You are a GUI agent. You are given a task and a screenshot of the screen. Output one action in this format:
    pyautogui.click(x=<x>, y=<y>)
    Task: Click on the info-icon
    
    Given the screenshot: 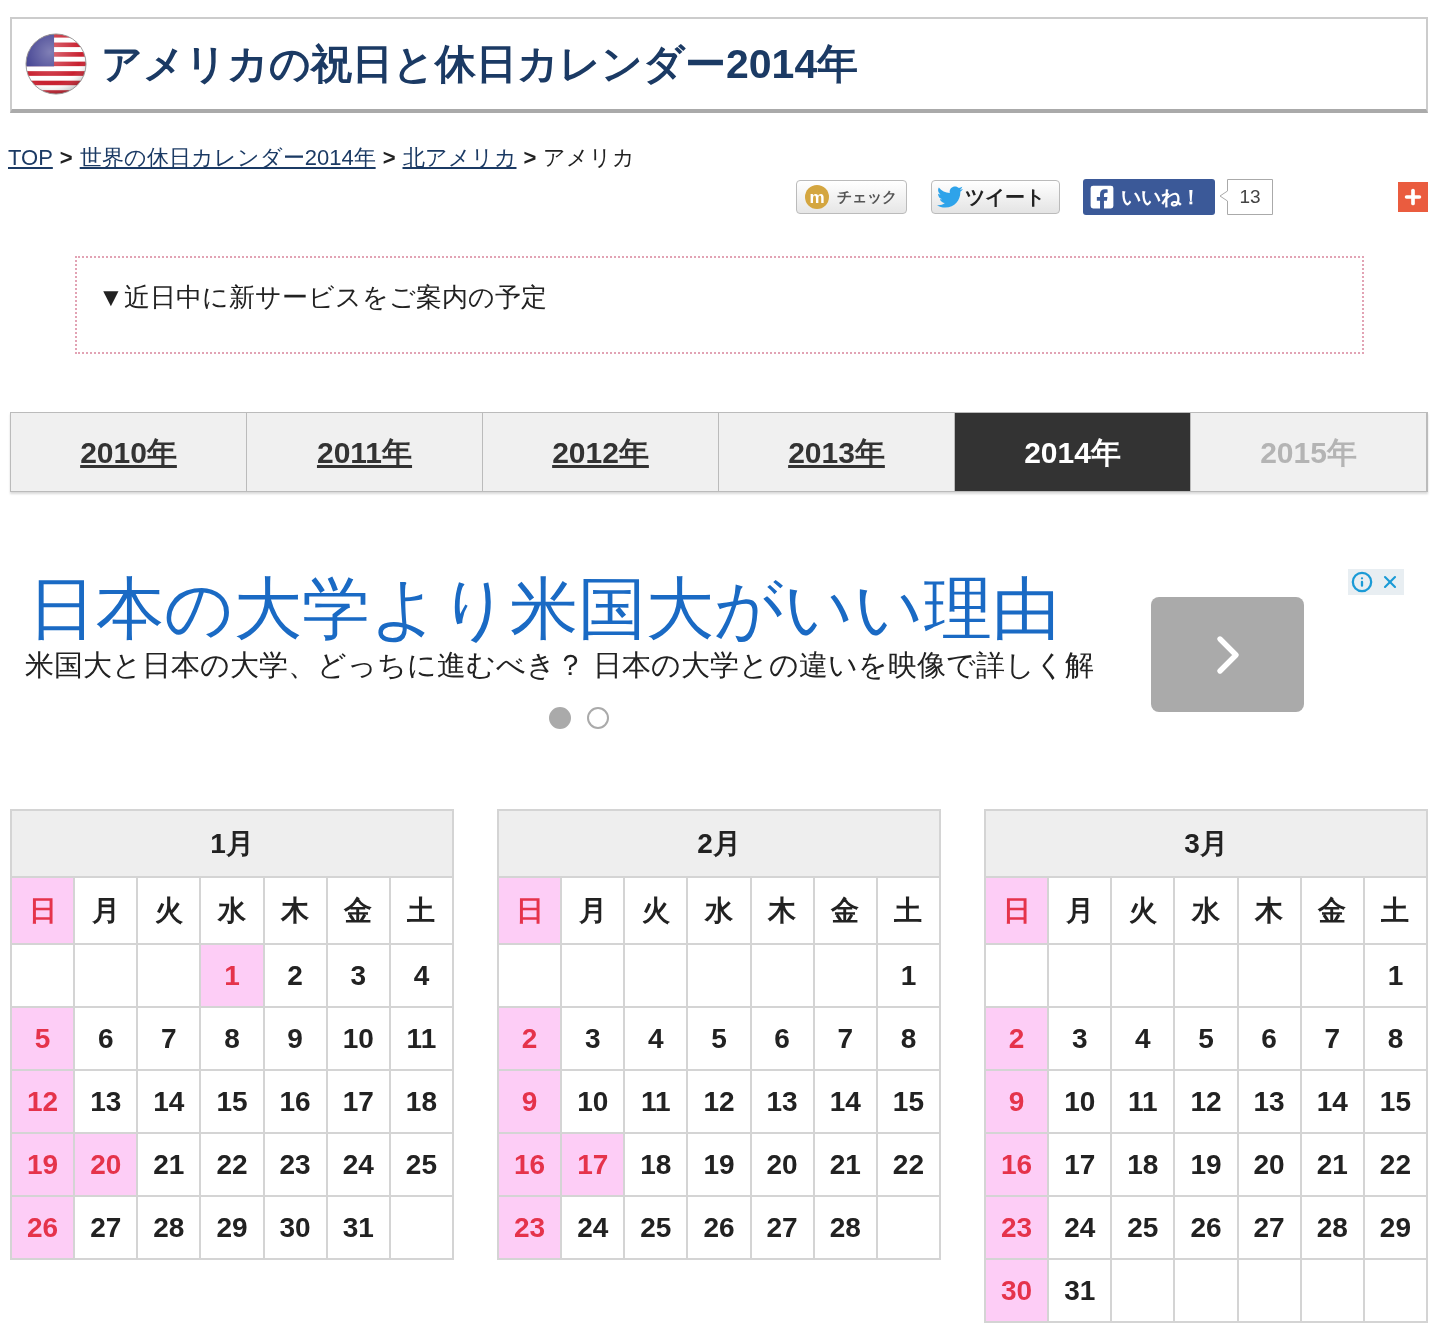 What is the action you would take?
    pyautogui.click(x=1362, y=582)
    